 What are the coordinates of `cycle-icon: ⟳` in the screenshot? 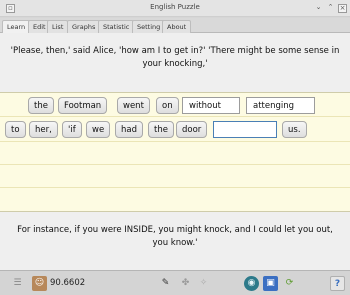 It's located at (289, 283).